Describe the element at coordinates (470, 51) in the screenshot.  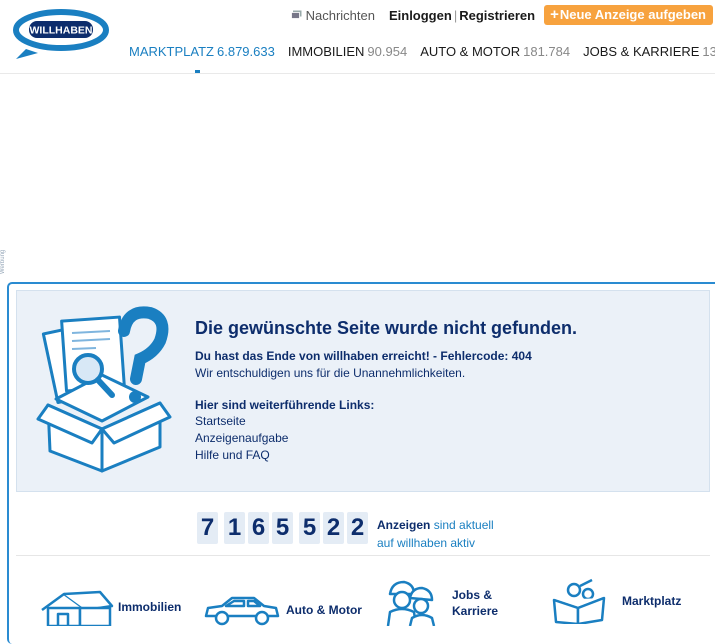
I see `nav-label: AUTO & MOTOR` at that location.